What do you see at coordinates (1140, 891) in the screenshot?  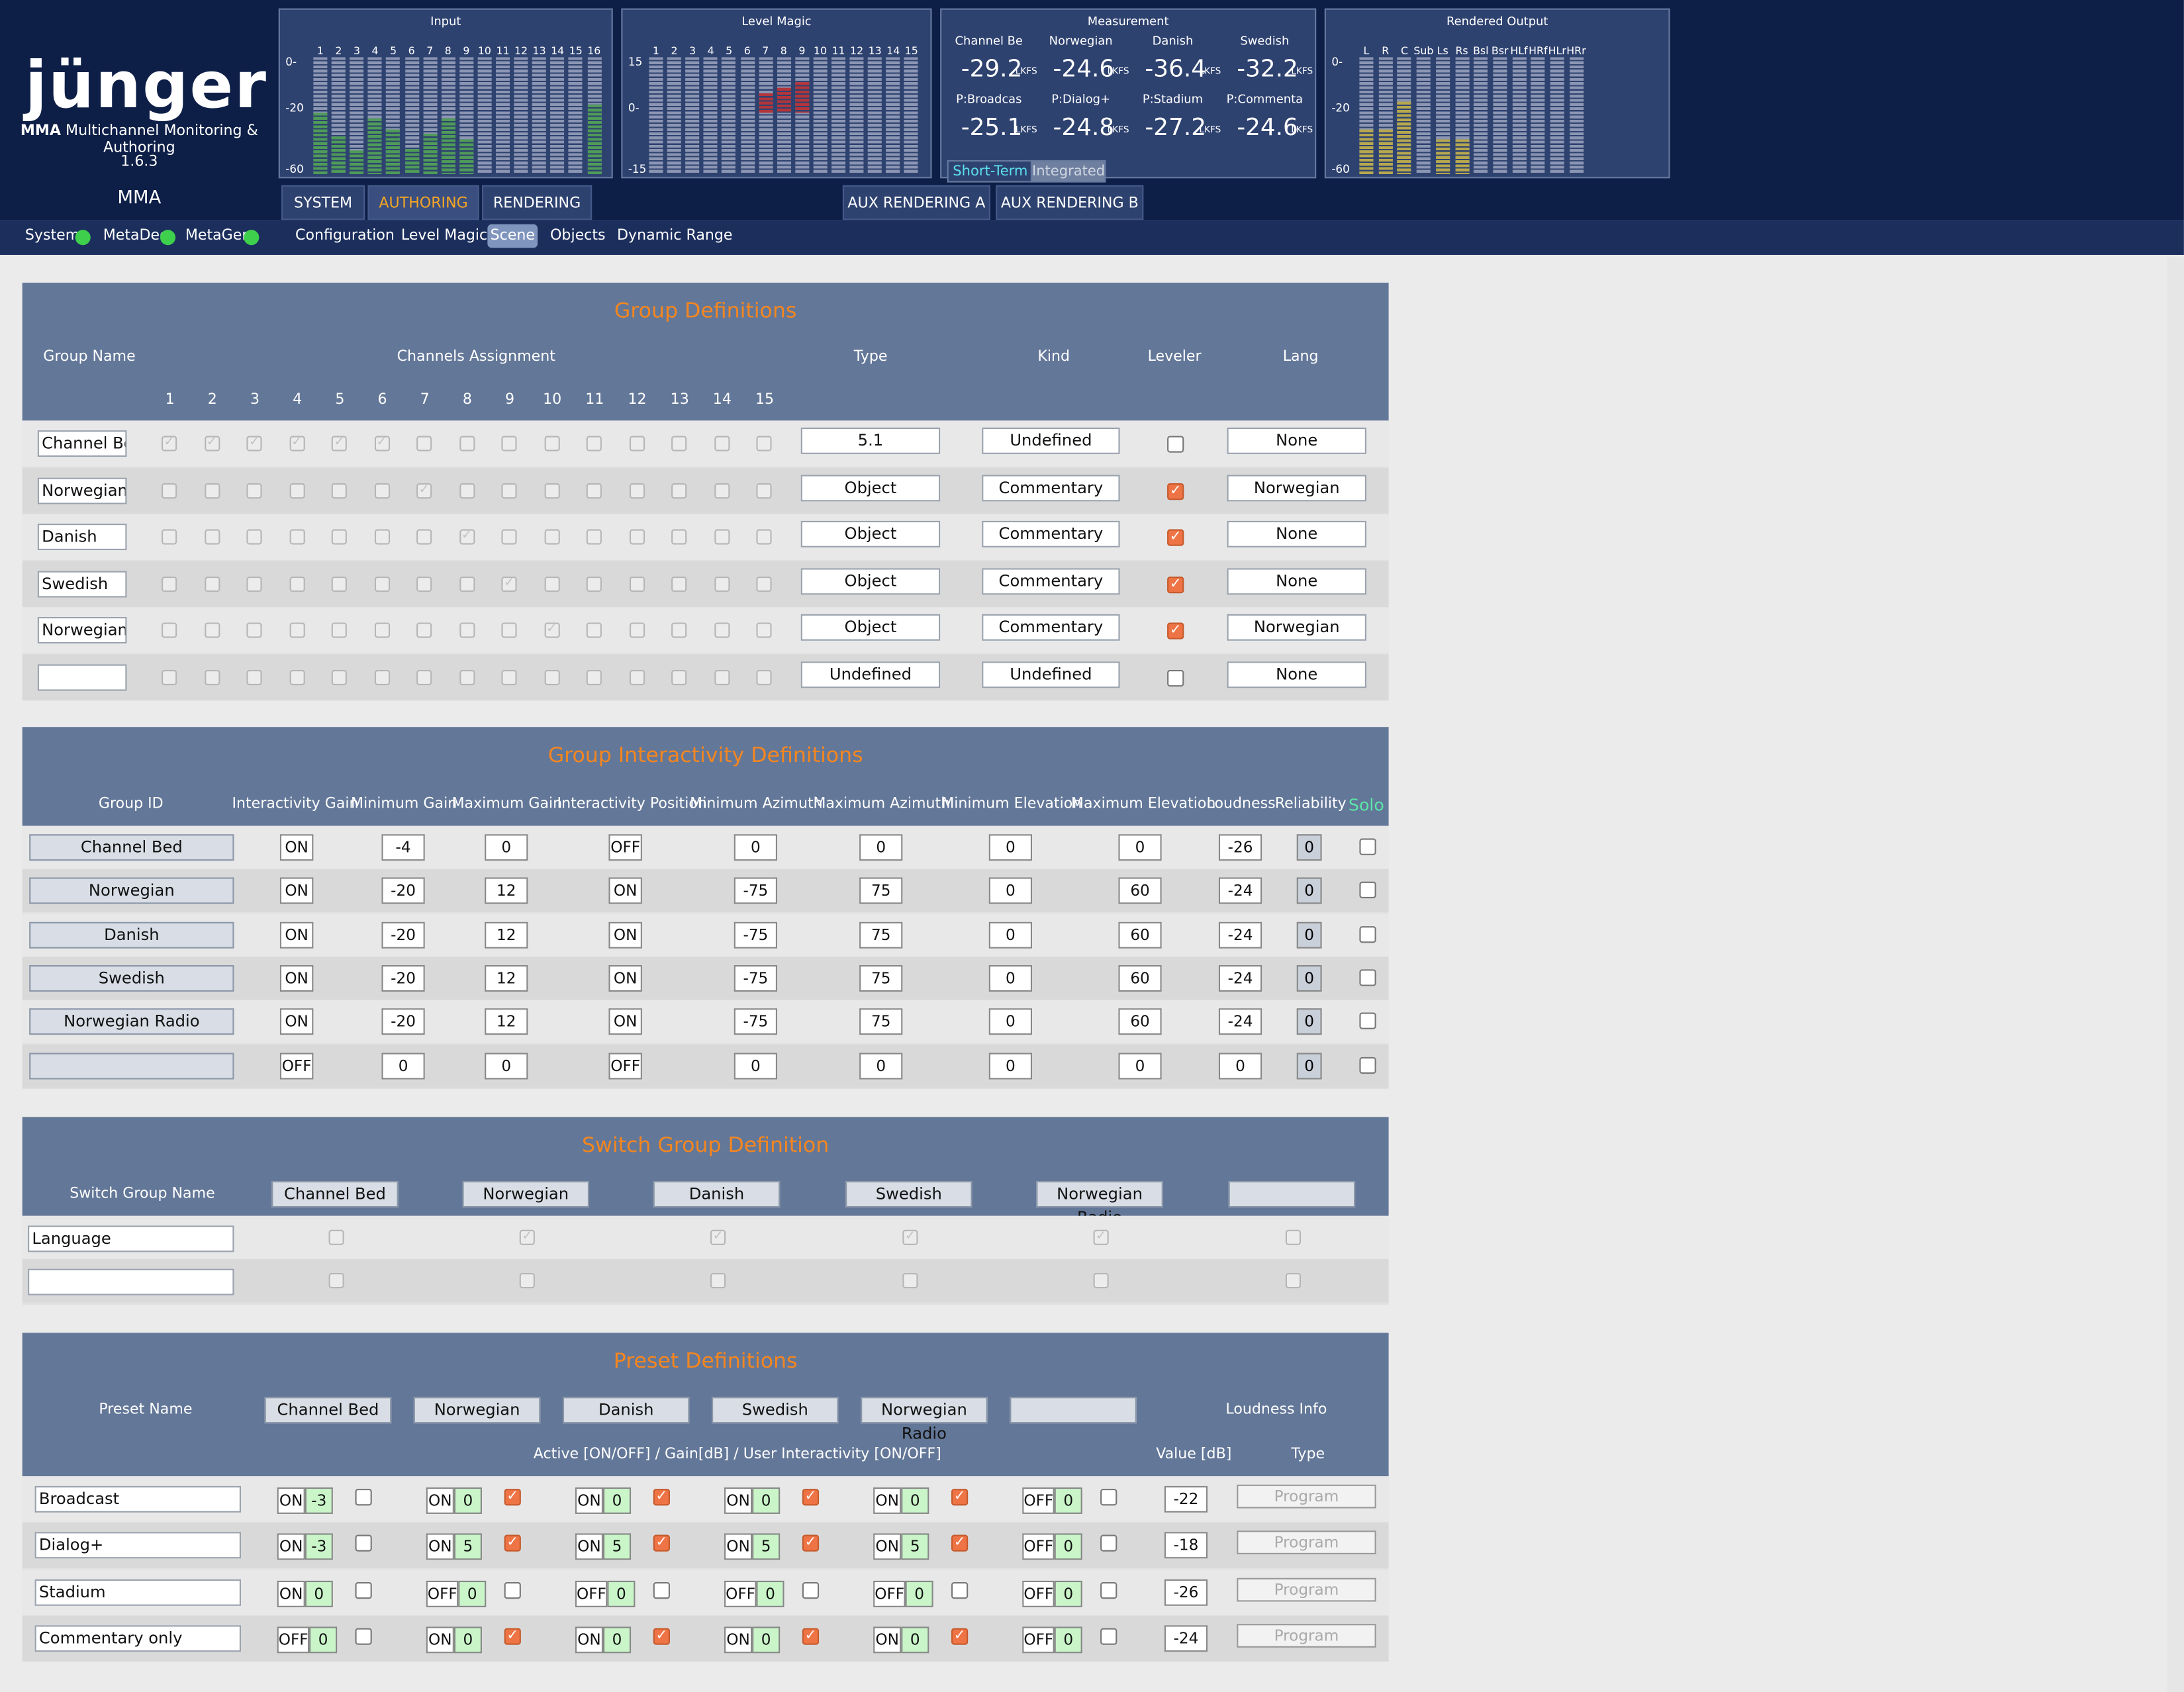 I see `interactivity-max-el-field: 60` at bounding box center [1140, 891].